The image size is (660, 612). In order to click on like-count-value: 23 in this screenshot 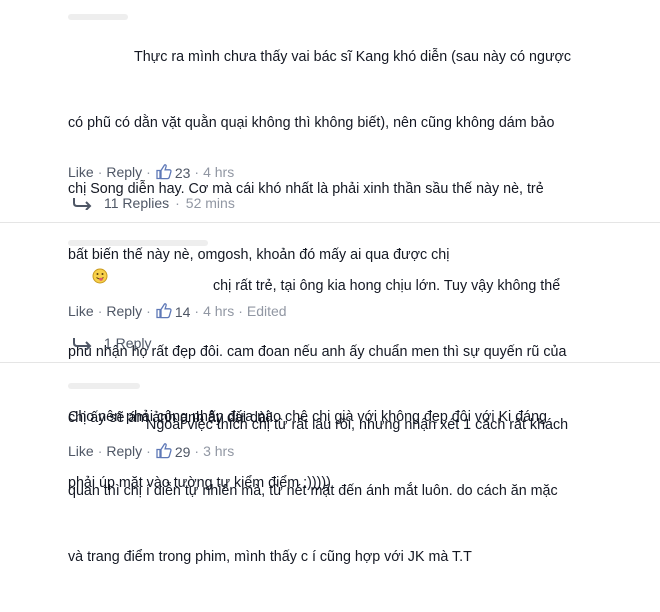, I will do `click(182, 172)`.